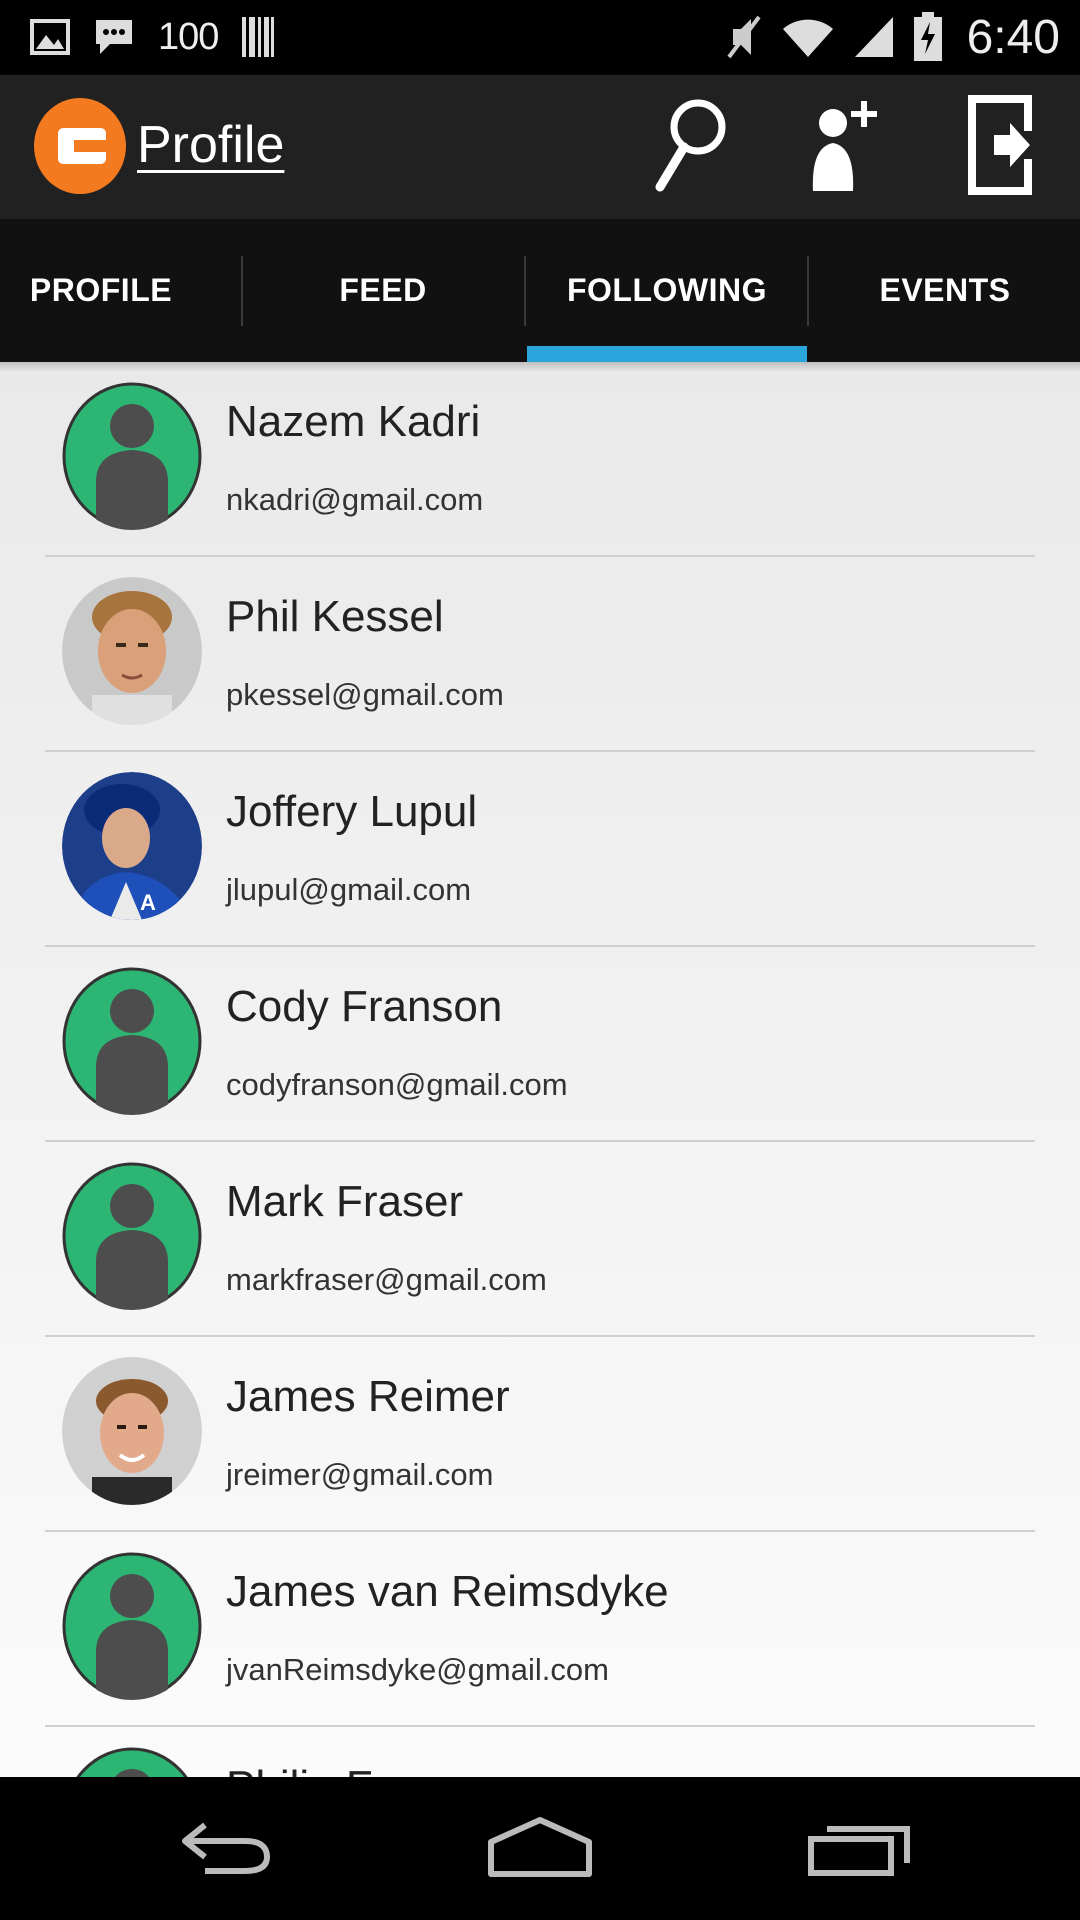 The width and height of the screenshot is (1080, 1920). Describe the element at coordinates (540, 1434) in the screenshot. I see `list-item: James Reimer jreimer@gmail.com` at that location.